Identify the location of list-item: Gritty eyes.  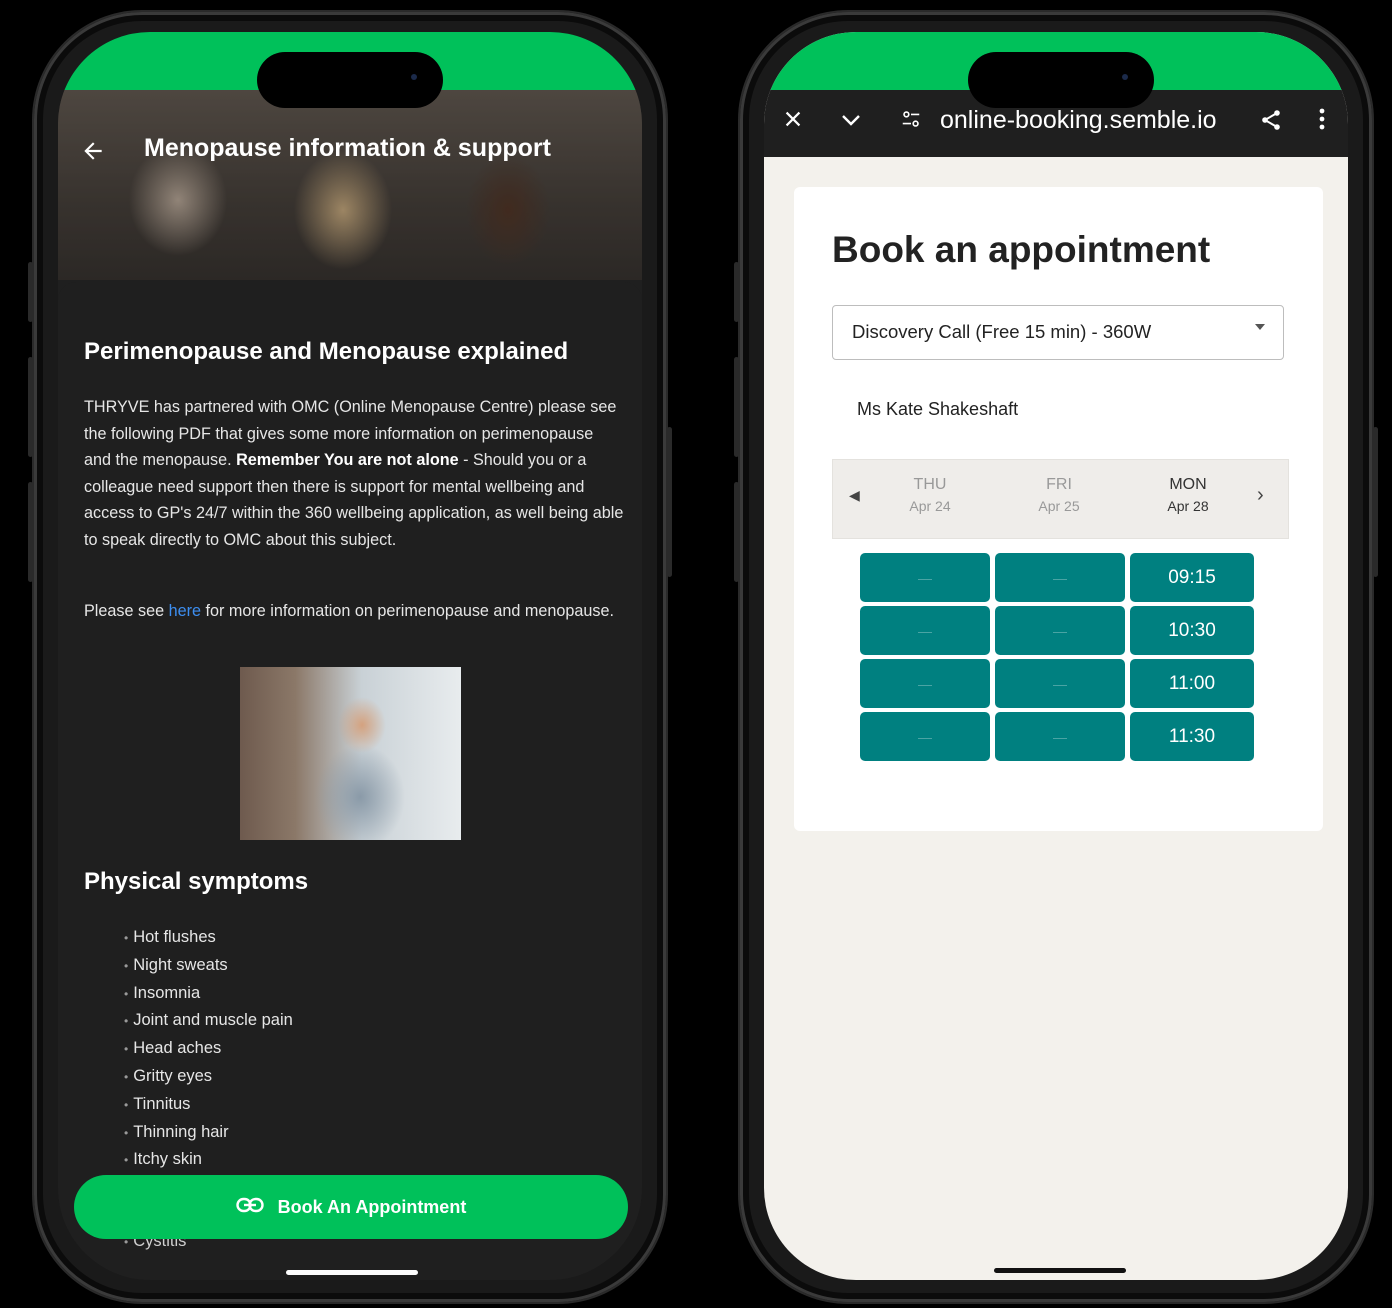
(208, 1077).